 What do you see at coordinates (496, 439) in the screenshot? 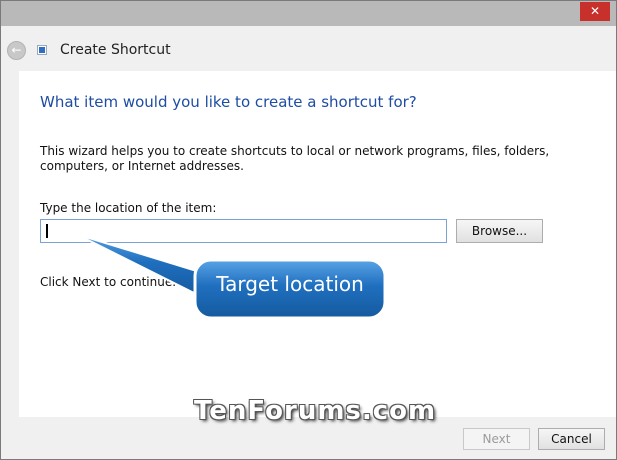
I see `next-button: Next` at bounding box center [496, 439].